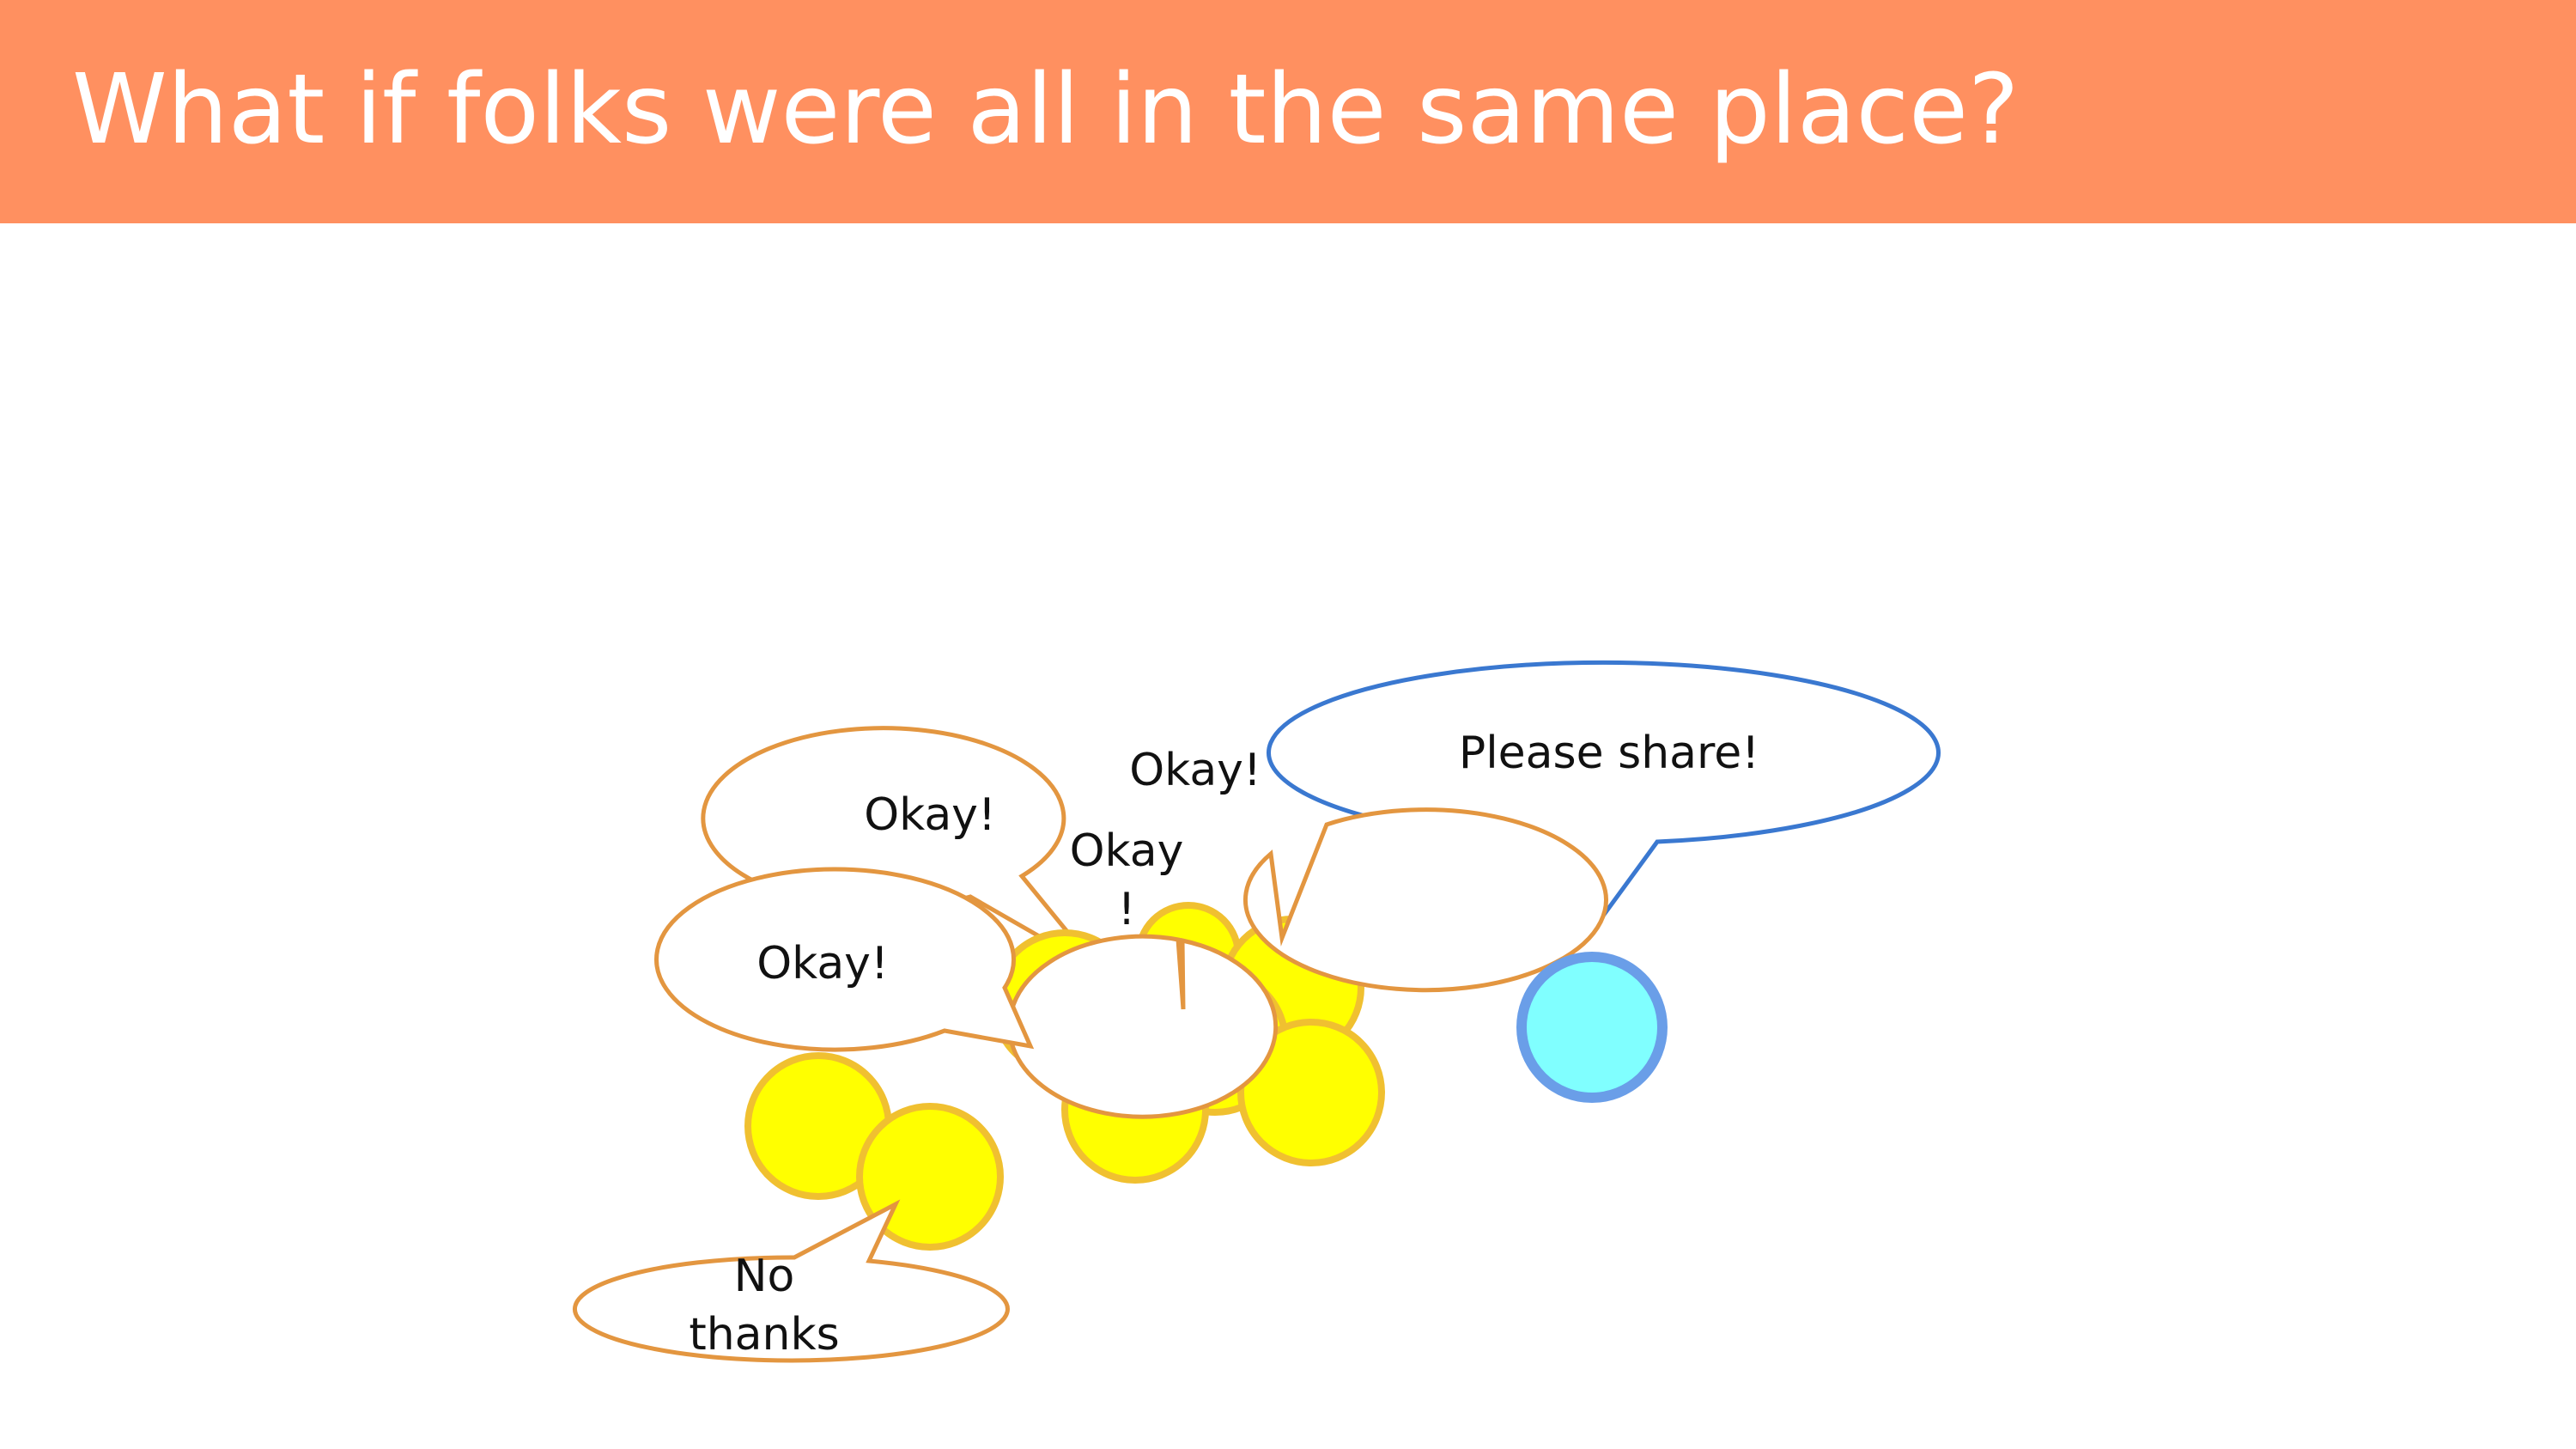 The image size is (2576, 1449). What do you see at coordinates (823, 963) in the screenshot?
I see `bubble-okay-left-text: Okay!` at bounding box center [823, 963].